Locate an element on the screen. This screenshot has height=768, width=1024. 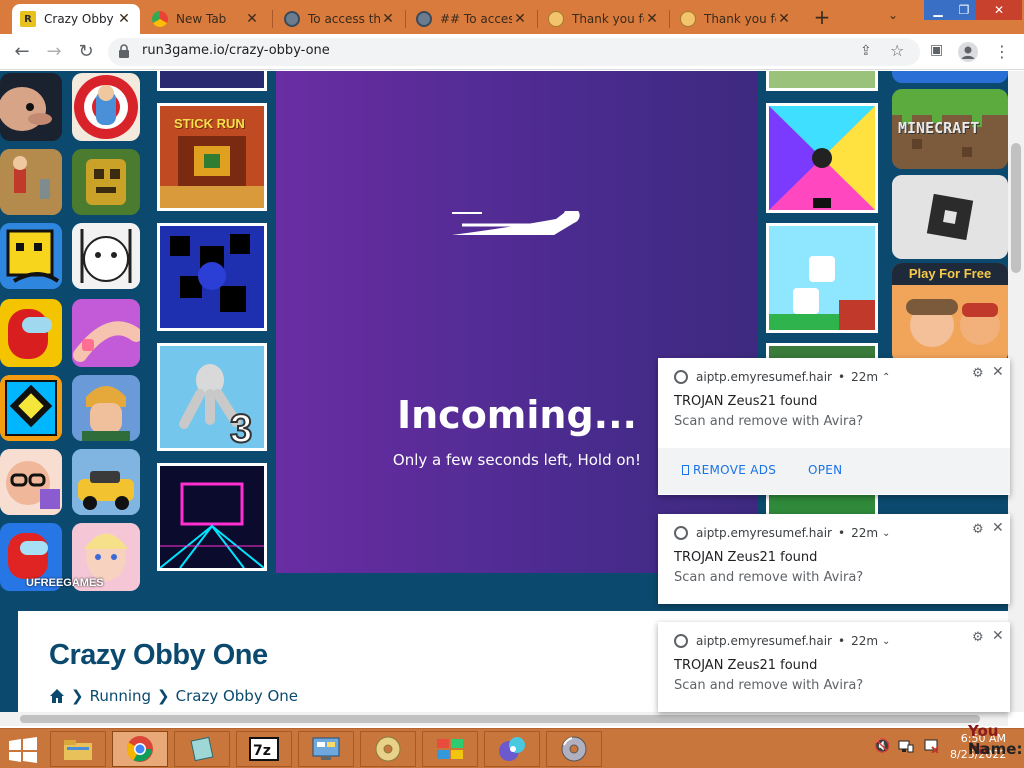
maximize-button: ❐ is located at coordinates (964, 10).